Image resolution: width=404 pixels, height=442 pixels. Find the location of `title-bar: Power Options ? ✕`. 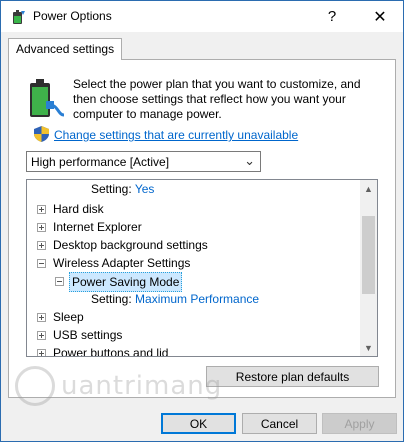

title-bar: Power Options ? ✕ is located at coordinates (202, 16).